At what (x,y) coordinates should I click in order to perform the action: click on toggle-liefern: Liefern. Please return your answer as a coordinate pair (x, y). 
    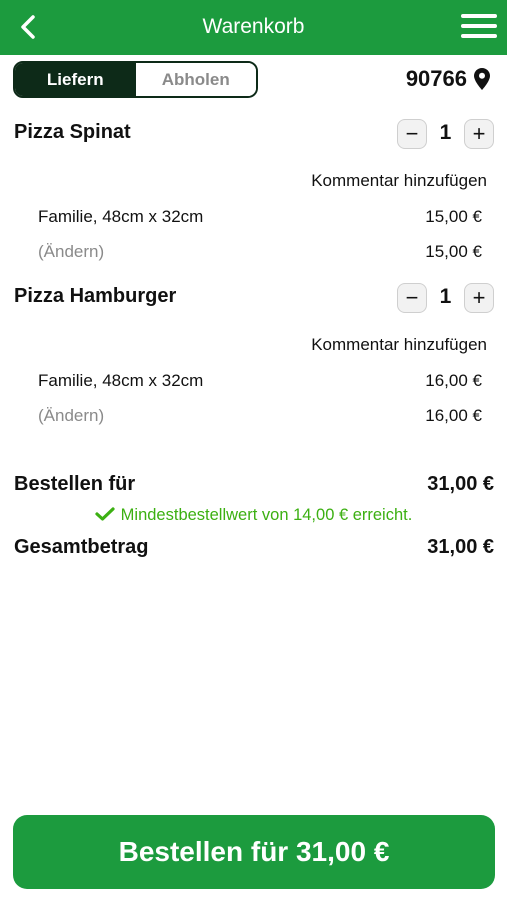
    Looking at the image, I should click on (75, 79).